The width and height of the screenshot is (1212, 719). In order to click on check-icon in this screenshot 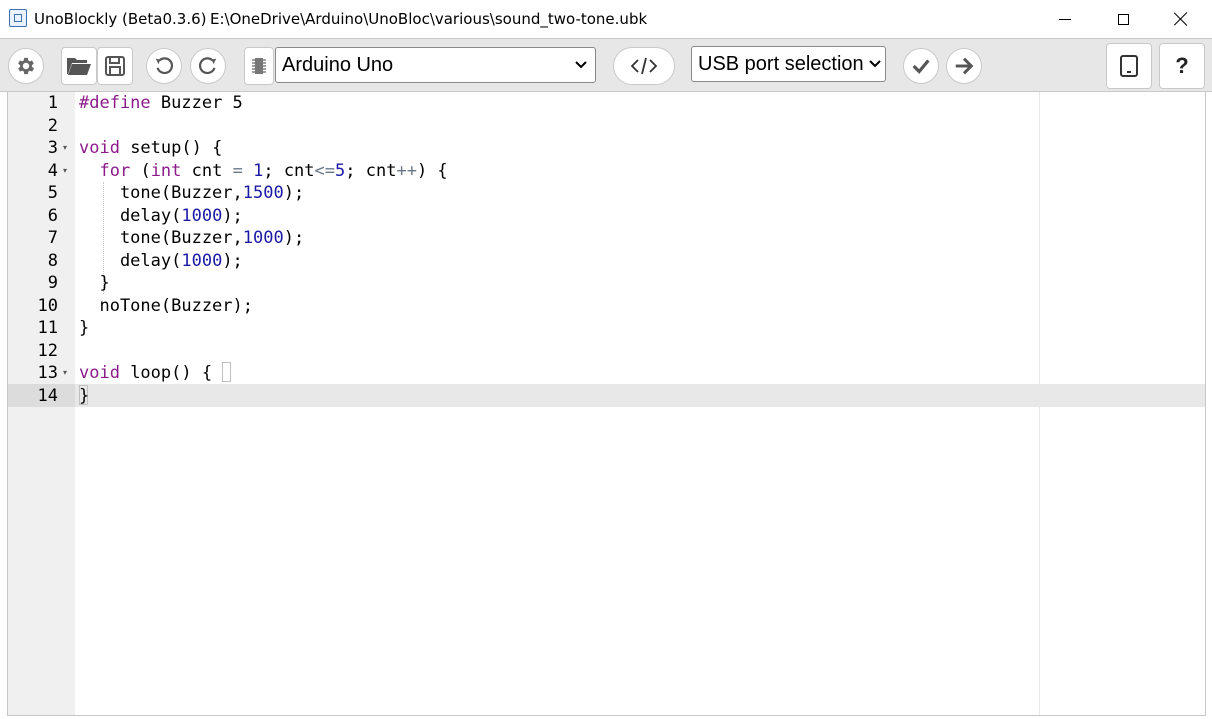, I will do `click(921, 66)`.